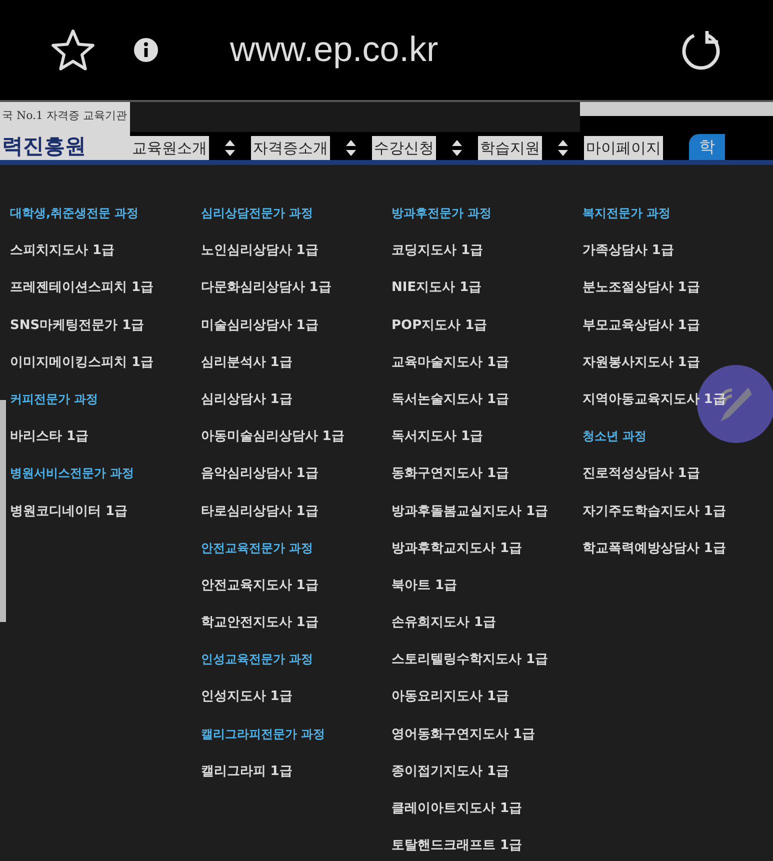 The image size is (773, 861). What do you see at coordinates (256, 548) in the screenshot?
I see `category-heading: 안전교육전문가 과정` at bounding box center [256, 548].